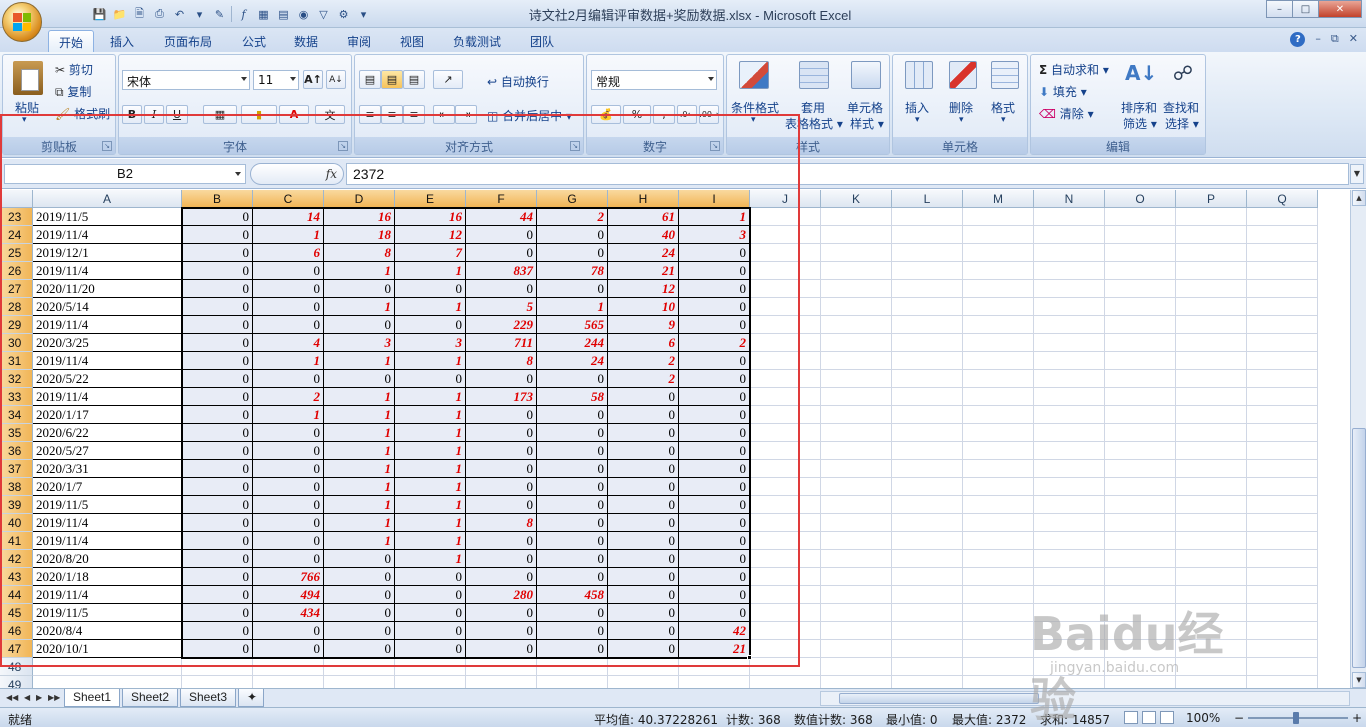 This screenshot has width=1366, height=727. What do you see at coordinates (363, 14) in the screenshot?
I see `customize-qat-icon: ▾` at bounding box center [363, 14].